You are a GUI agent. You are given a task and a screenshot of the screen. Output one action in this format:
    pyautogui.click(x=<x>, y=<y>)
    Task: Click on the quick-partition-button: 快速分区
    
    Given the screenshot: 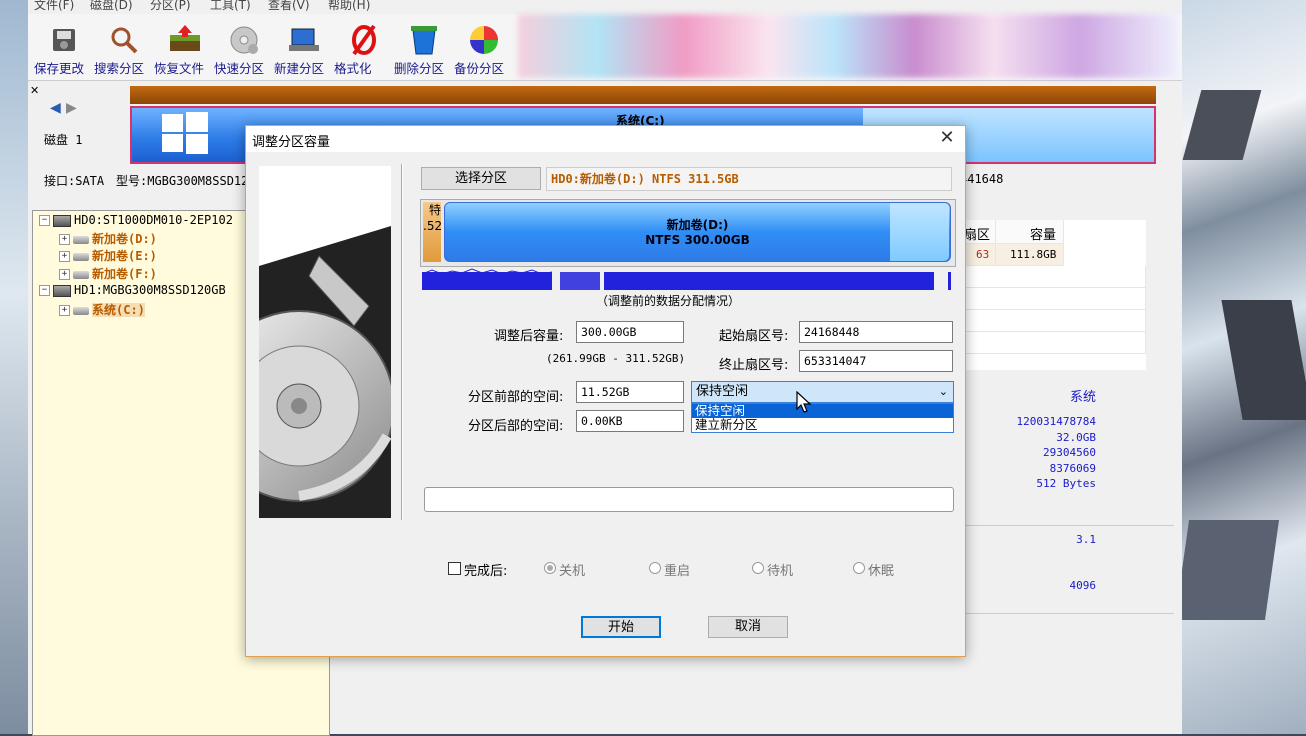 What is the action you would take?
    pyautogui.click(x=244, y=52)
    